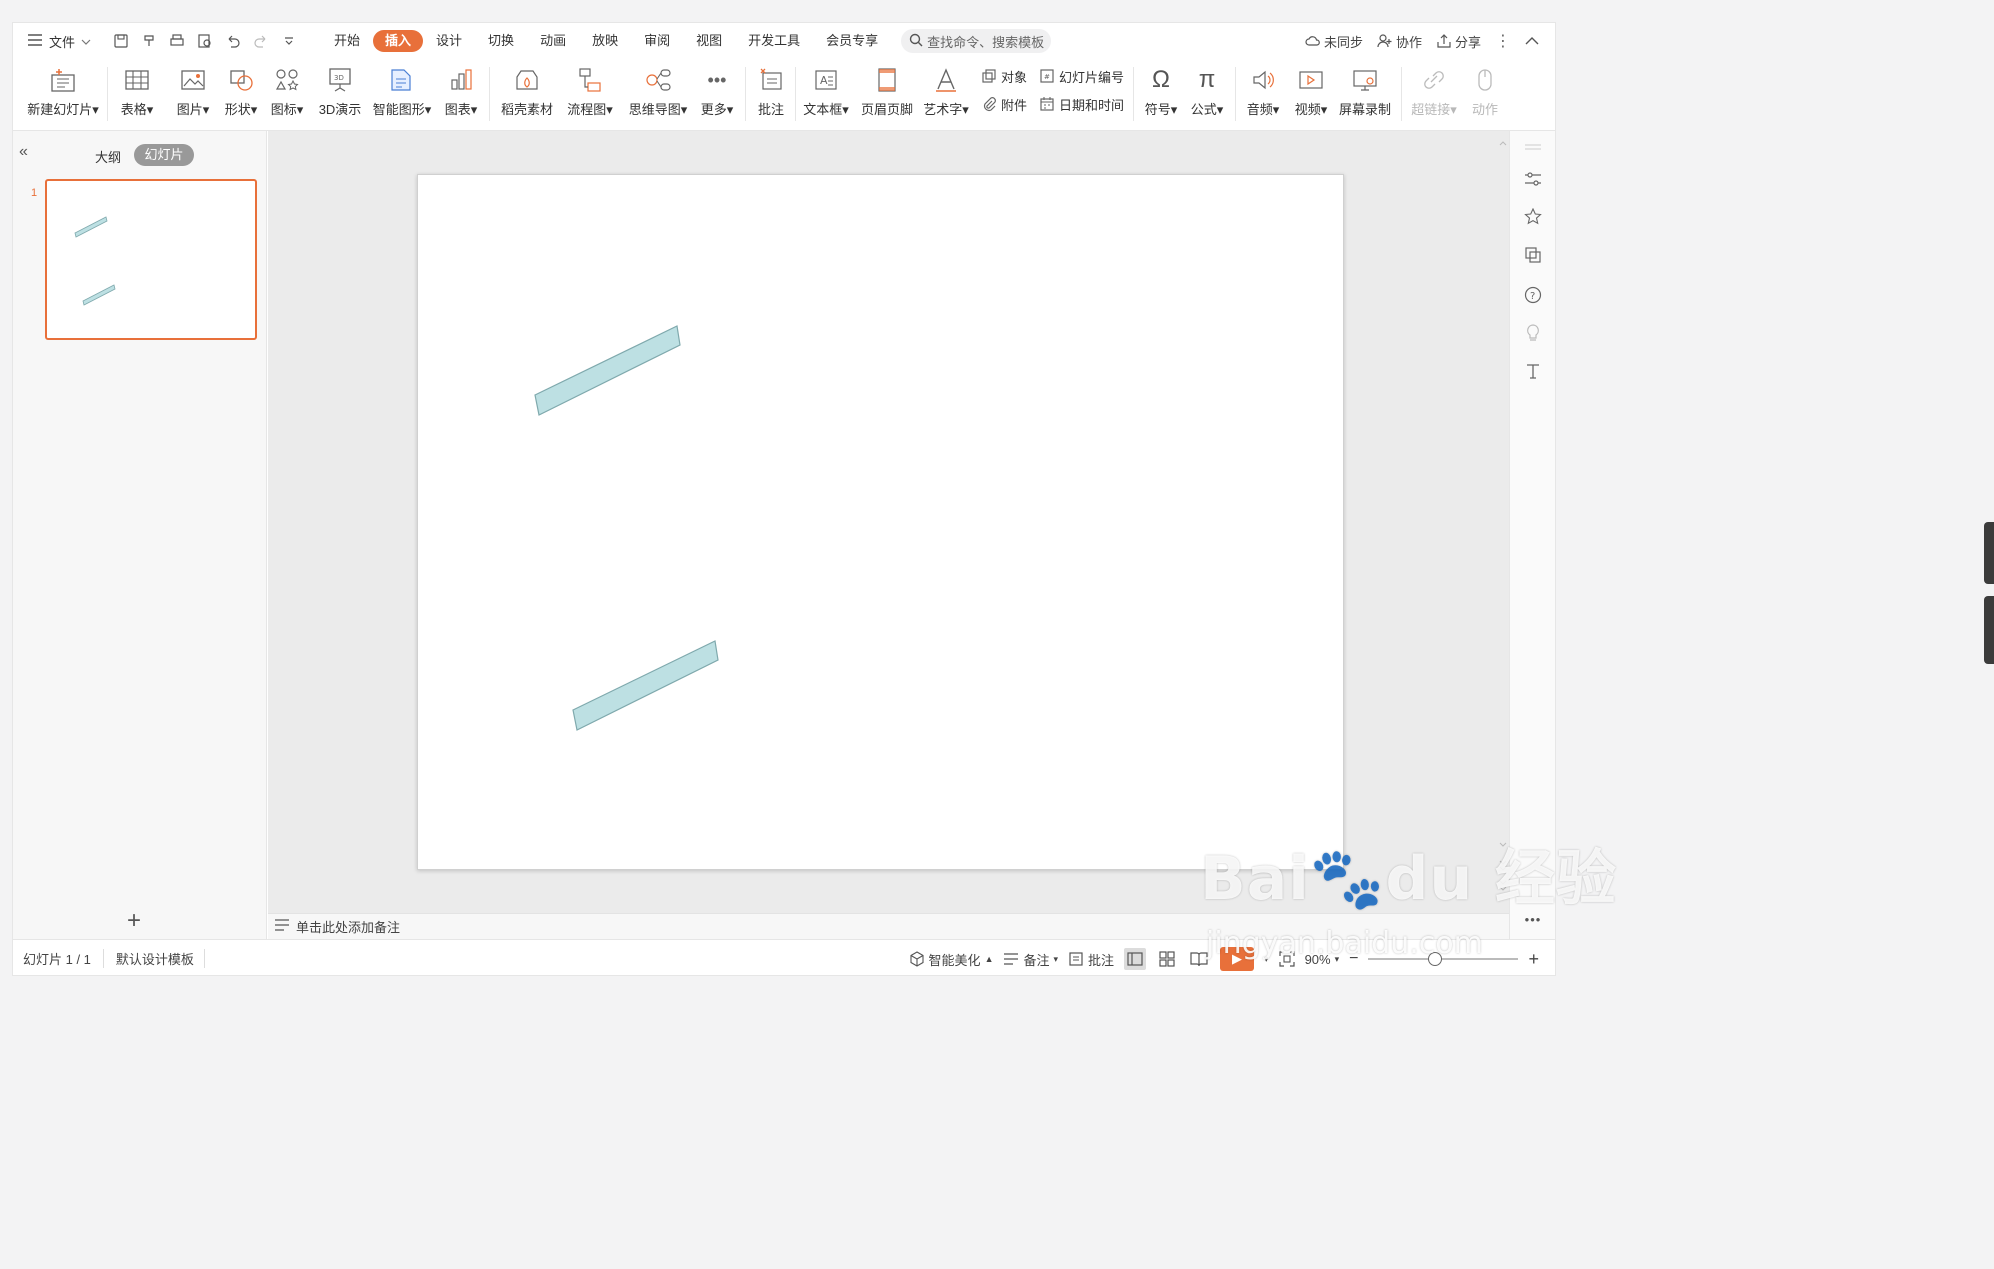  I want to click on textbox-button: A 文本框▾, so click(826, 95).